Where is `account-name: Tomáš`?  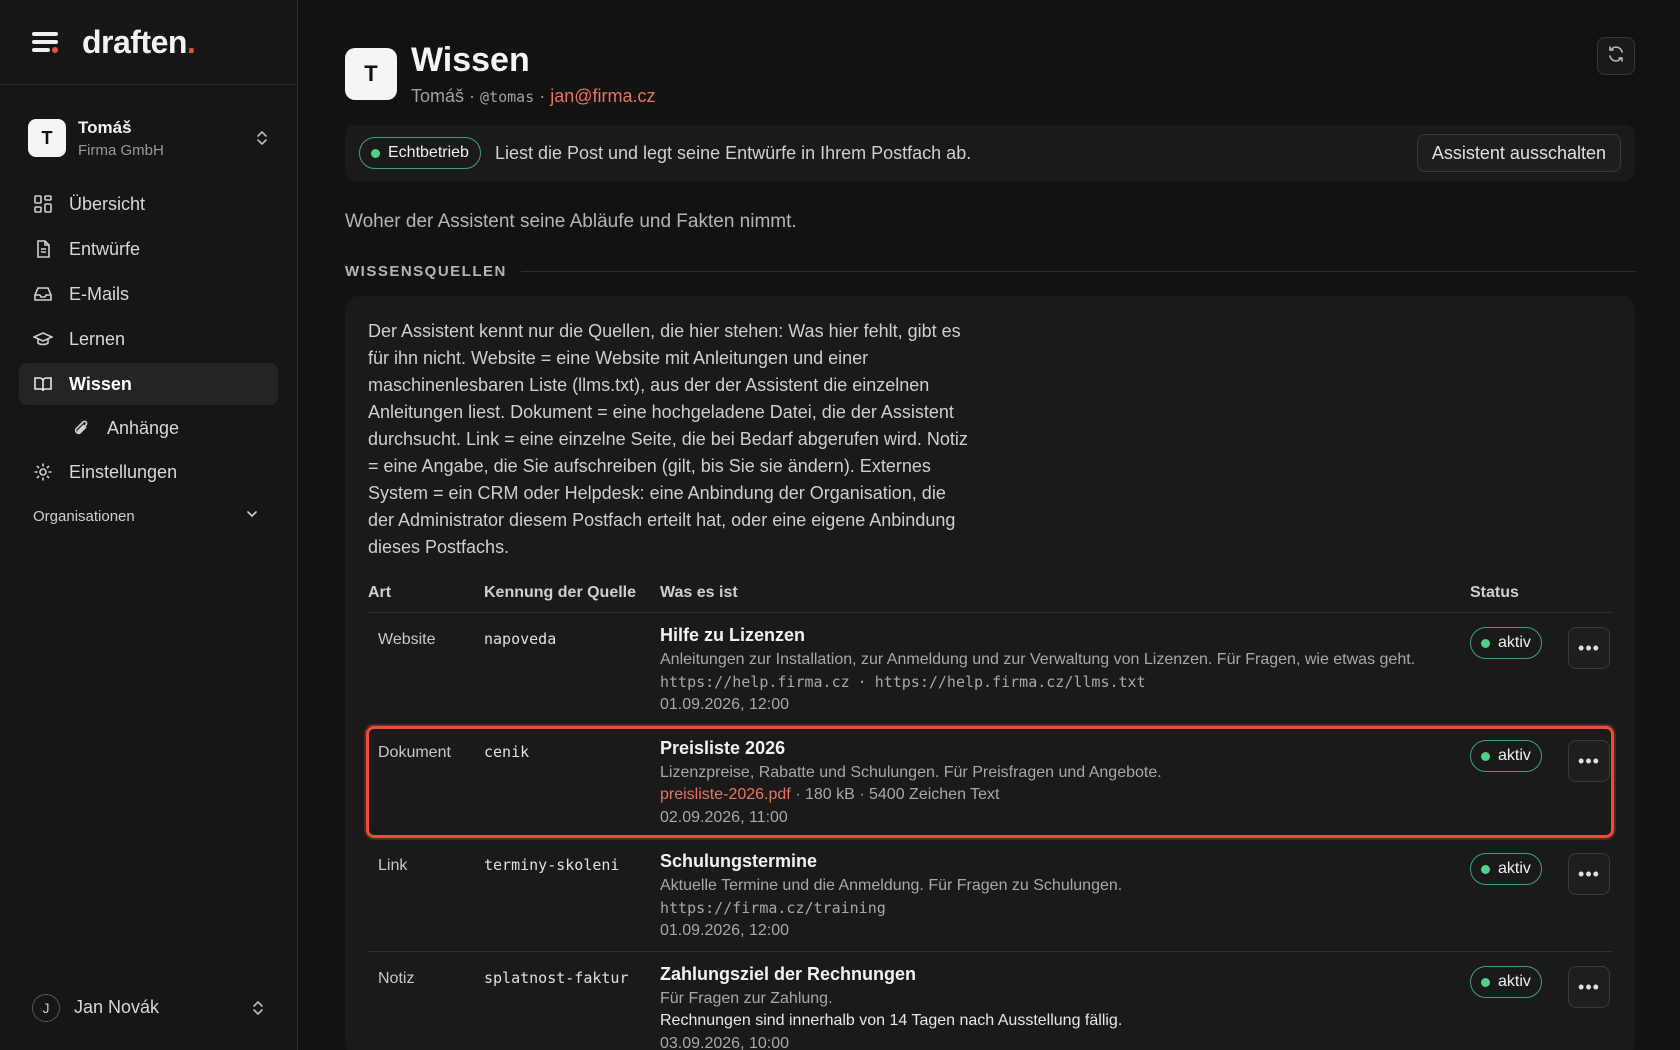 account-name: Tomáš is located at coordinates (105, 127).